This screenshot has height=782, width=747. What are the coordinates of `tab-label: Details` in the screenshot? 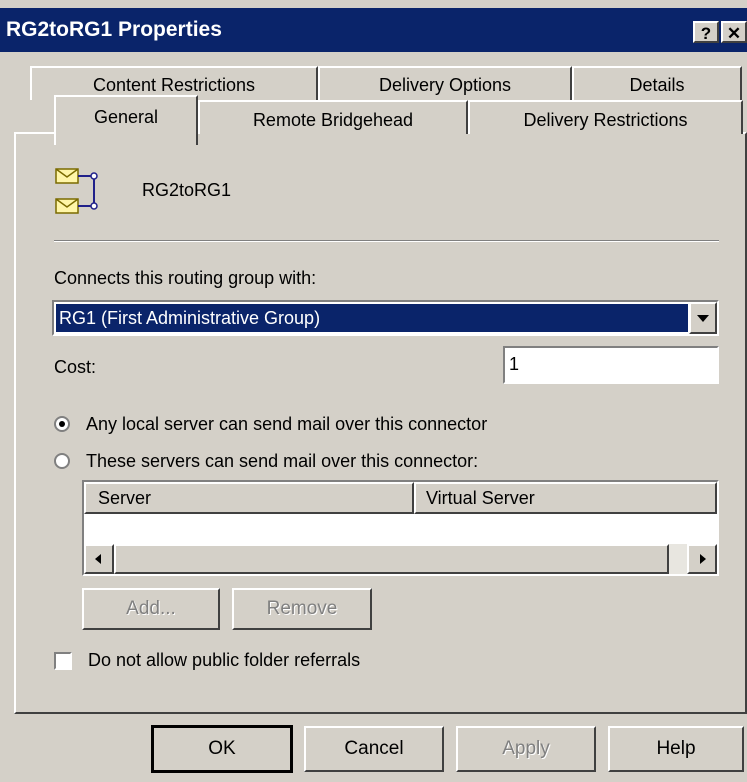 It's located at (657, 85).